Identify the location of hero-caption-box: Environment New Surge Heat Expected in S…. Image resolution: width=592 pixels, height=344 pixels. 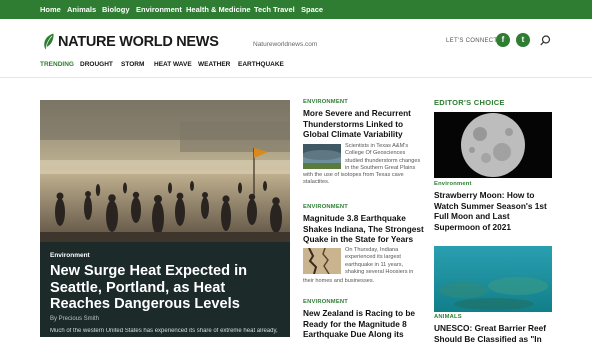
(165, 289).